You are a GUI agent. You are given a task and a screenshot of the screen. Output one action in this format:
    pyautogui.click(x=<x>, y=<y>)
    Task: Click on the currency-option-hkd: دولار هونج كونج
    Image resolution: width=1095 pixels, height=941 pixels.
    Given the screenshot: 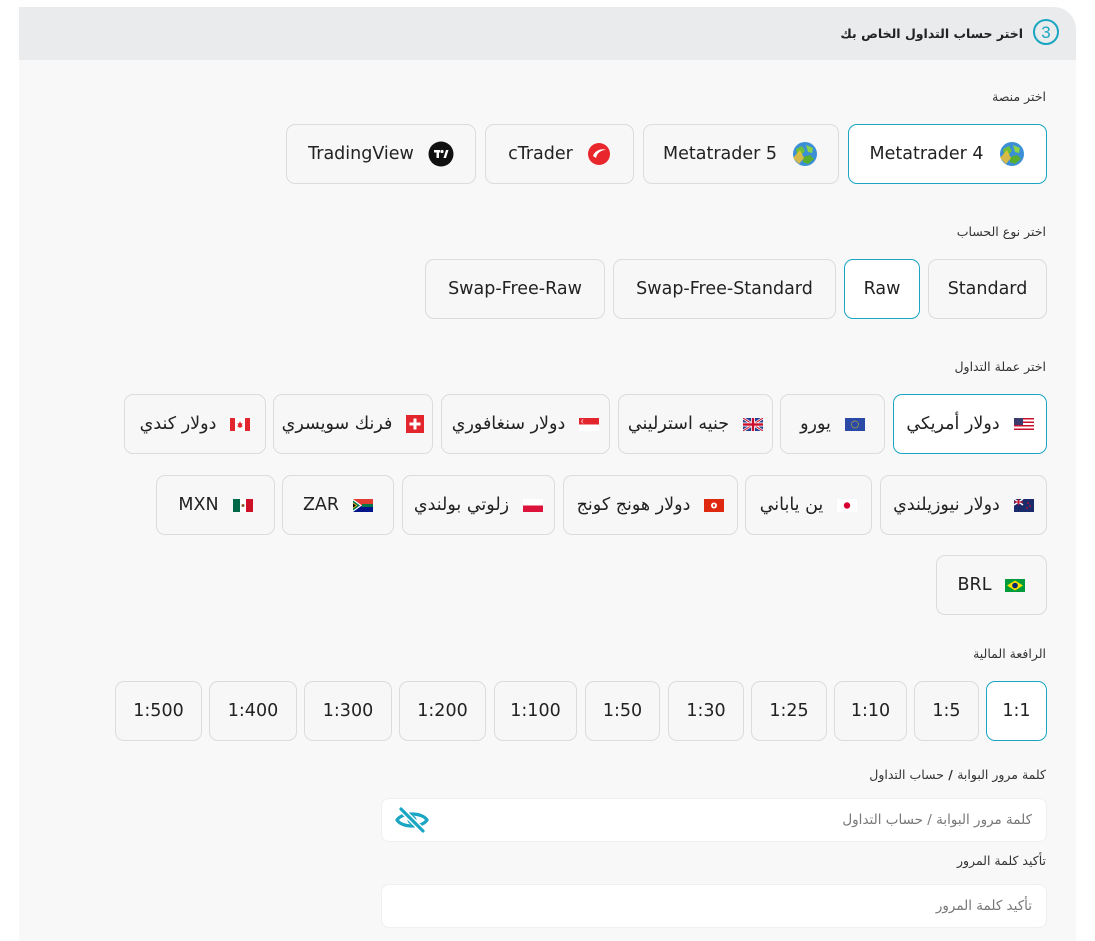 What is the action you would take?
    pyautogui.click(x=650, y=505)
    